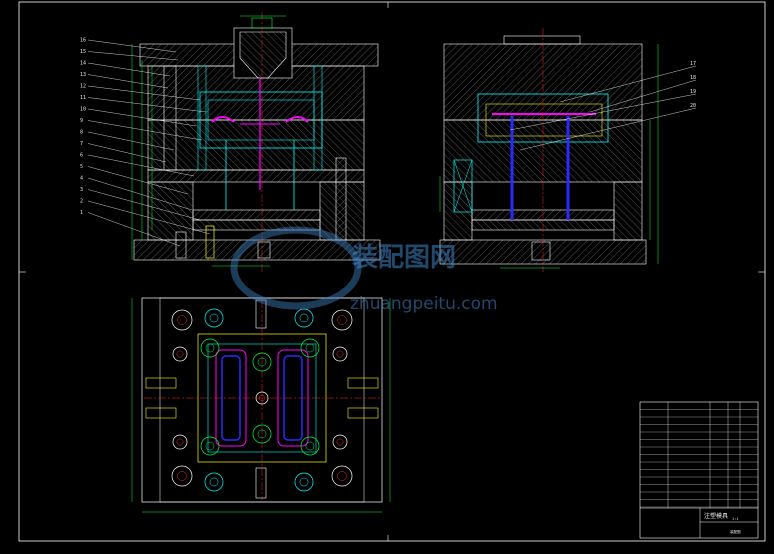 The height and width of the screenshot is (554, 774). I want to click on part-number-label: 14, so click(83, 64).